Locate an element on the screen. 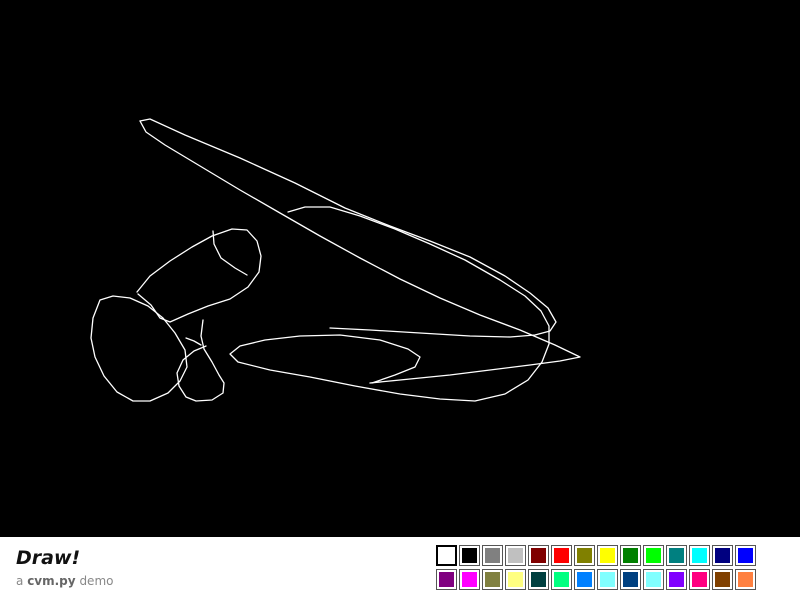 This screenshot has width=800, height=600. subtitle-prefix: a is located at coordinates (20, 581).